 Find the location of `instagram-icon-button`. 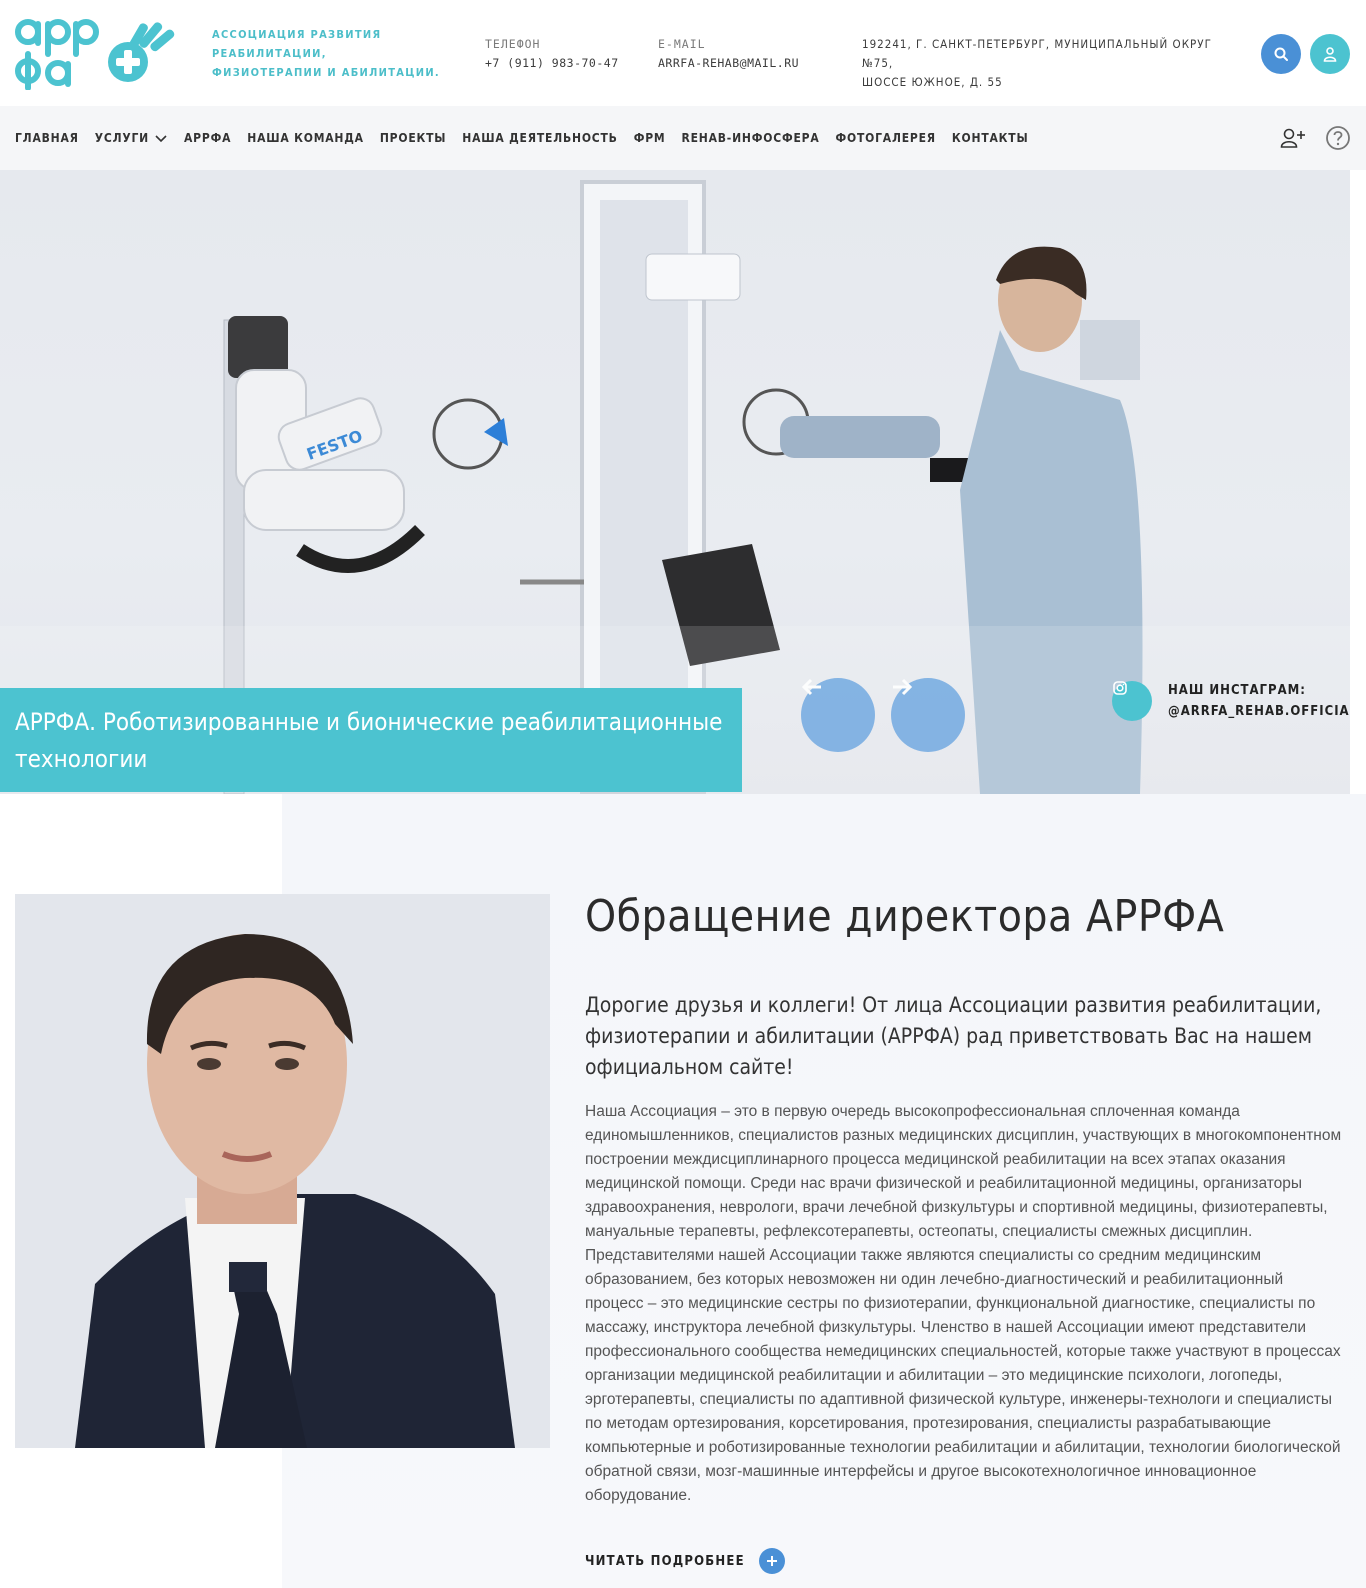

instagram-icon-button is located at coordinates (1132, 701).